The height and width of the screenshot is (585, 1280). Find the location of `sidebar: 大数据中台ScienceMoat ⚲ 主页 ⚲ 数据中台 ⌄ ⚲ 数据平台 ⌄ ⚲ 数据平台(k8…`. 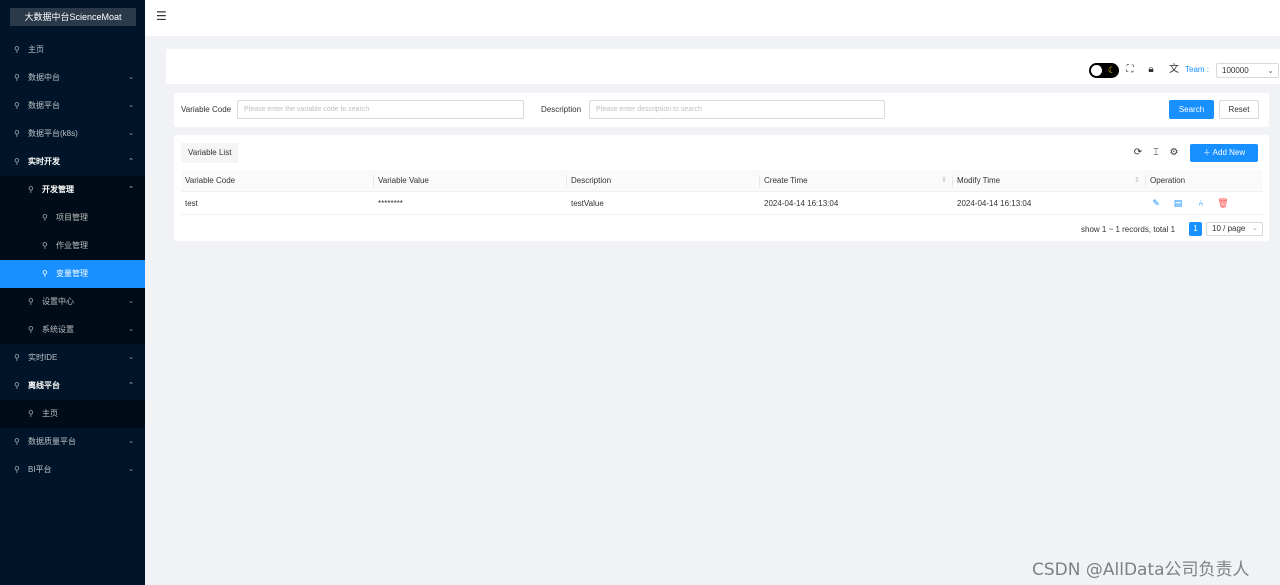

sidebar: 大数据中台ScienceMoat ⚲ 主页 ⚲ 数据中台 ⌄ ⚲ 数据平台 ⌄ ⚲ 数据平台(k8… is located at coordinates (72, 292).